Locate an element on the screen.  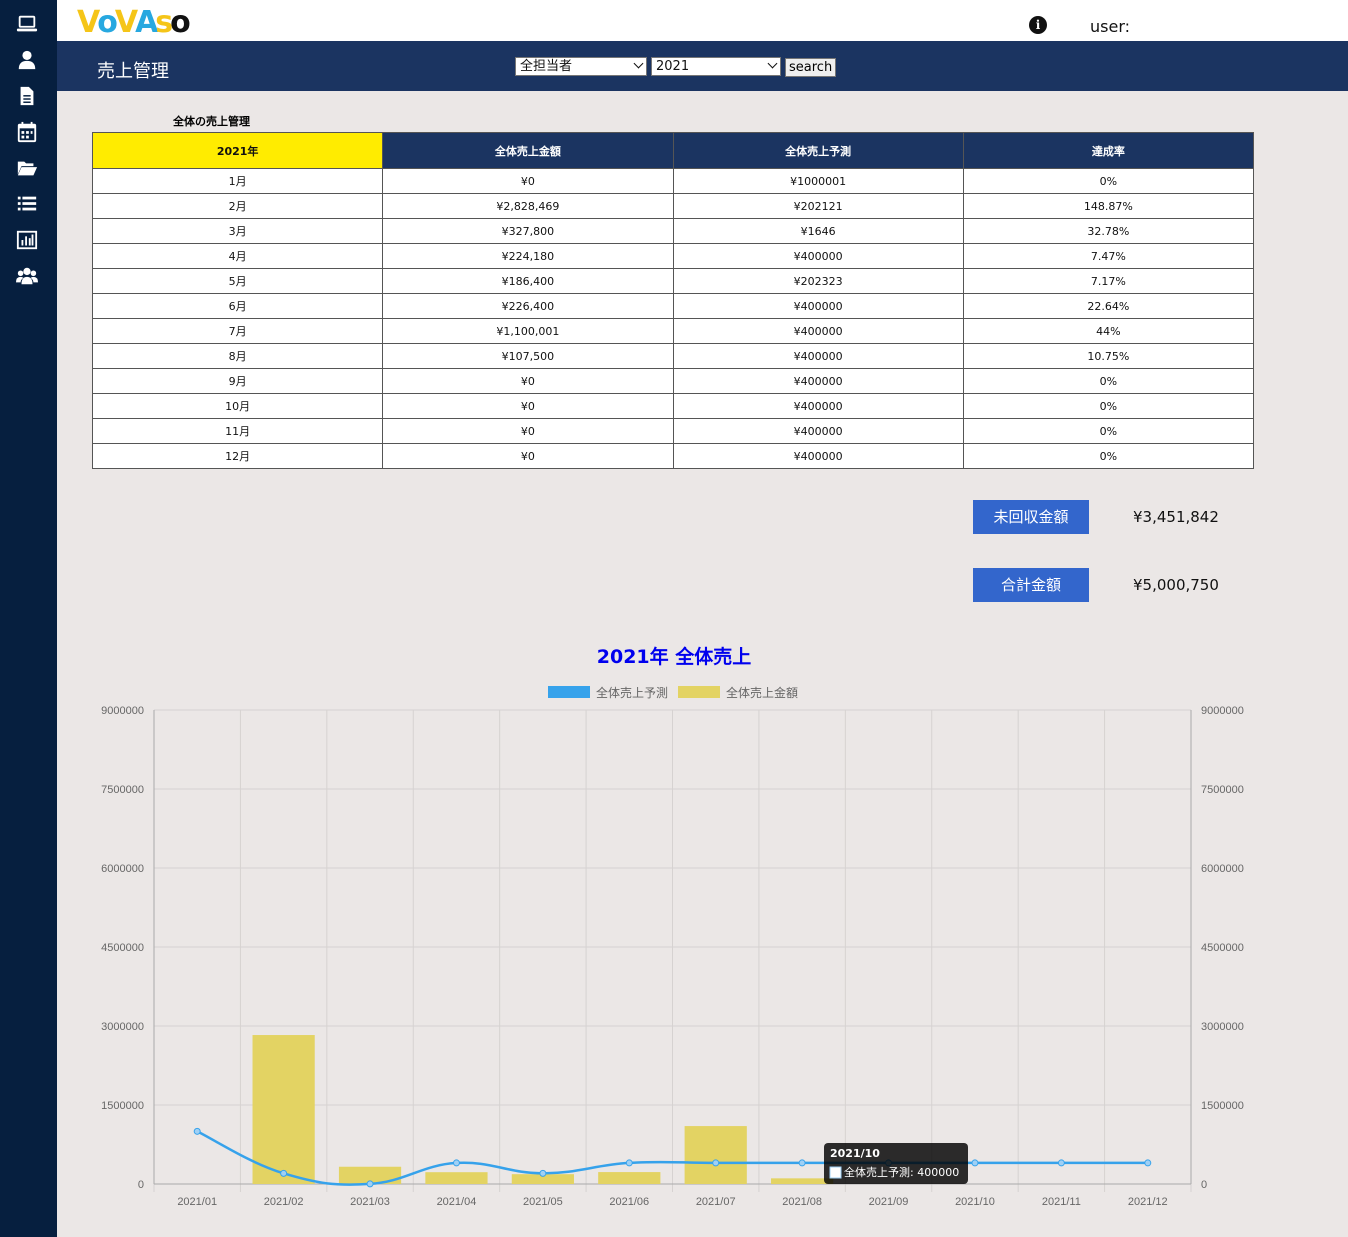
table-cell: 148.87% is located at coordinates (1108, 206).